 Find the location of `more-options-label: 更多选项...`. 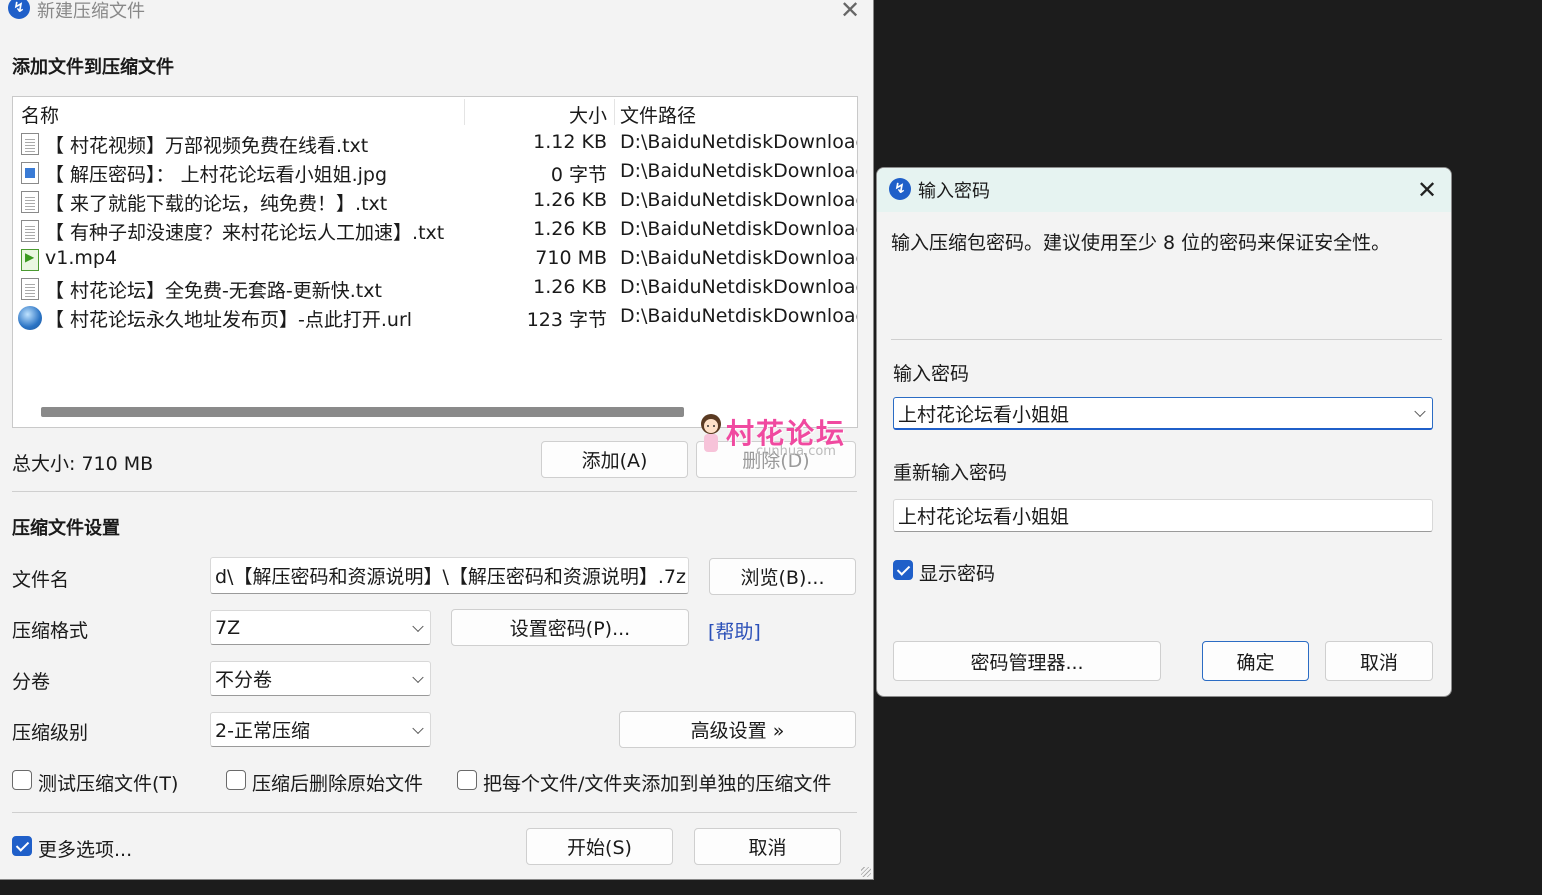

more-options-label: 更多选项... is located at coordinates (85, 848).